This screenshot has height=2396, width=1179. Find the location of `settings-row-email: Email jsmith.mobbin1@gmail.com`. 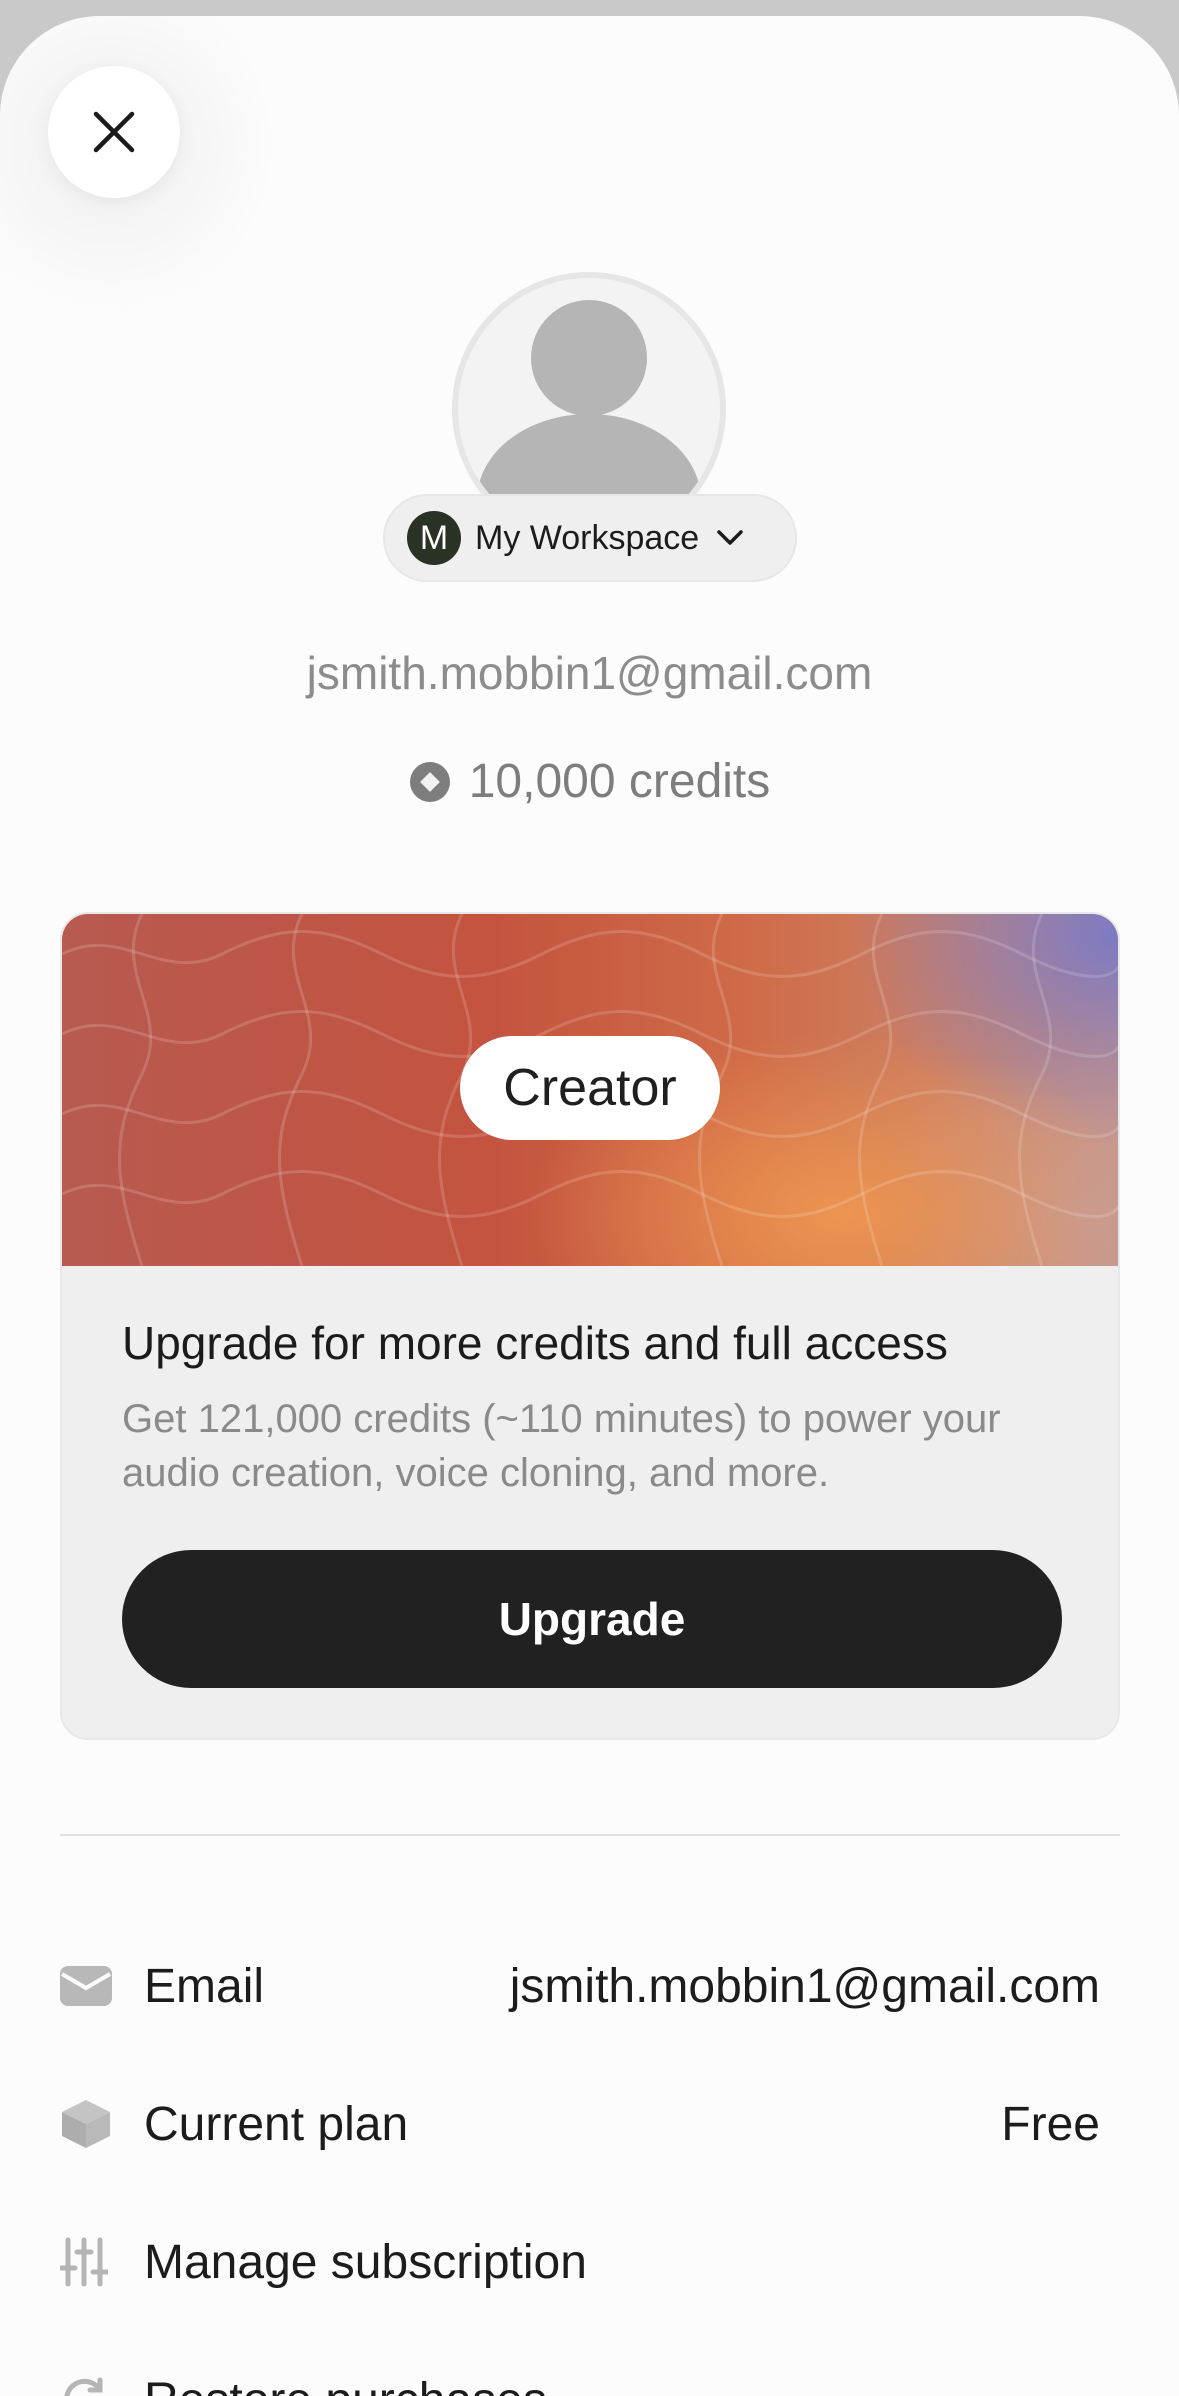

settings-row-email: Email jsmith.mobbin1@gmail.com is located at coordinates (580, 1986).